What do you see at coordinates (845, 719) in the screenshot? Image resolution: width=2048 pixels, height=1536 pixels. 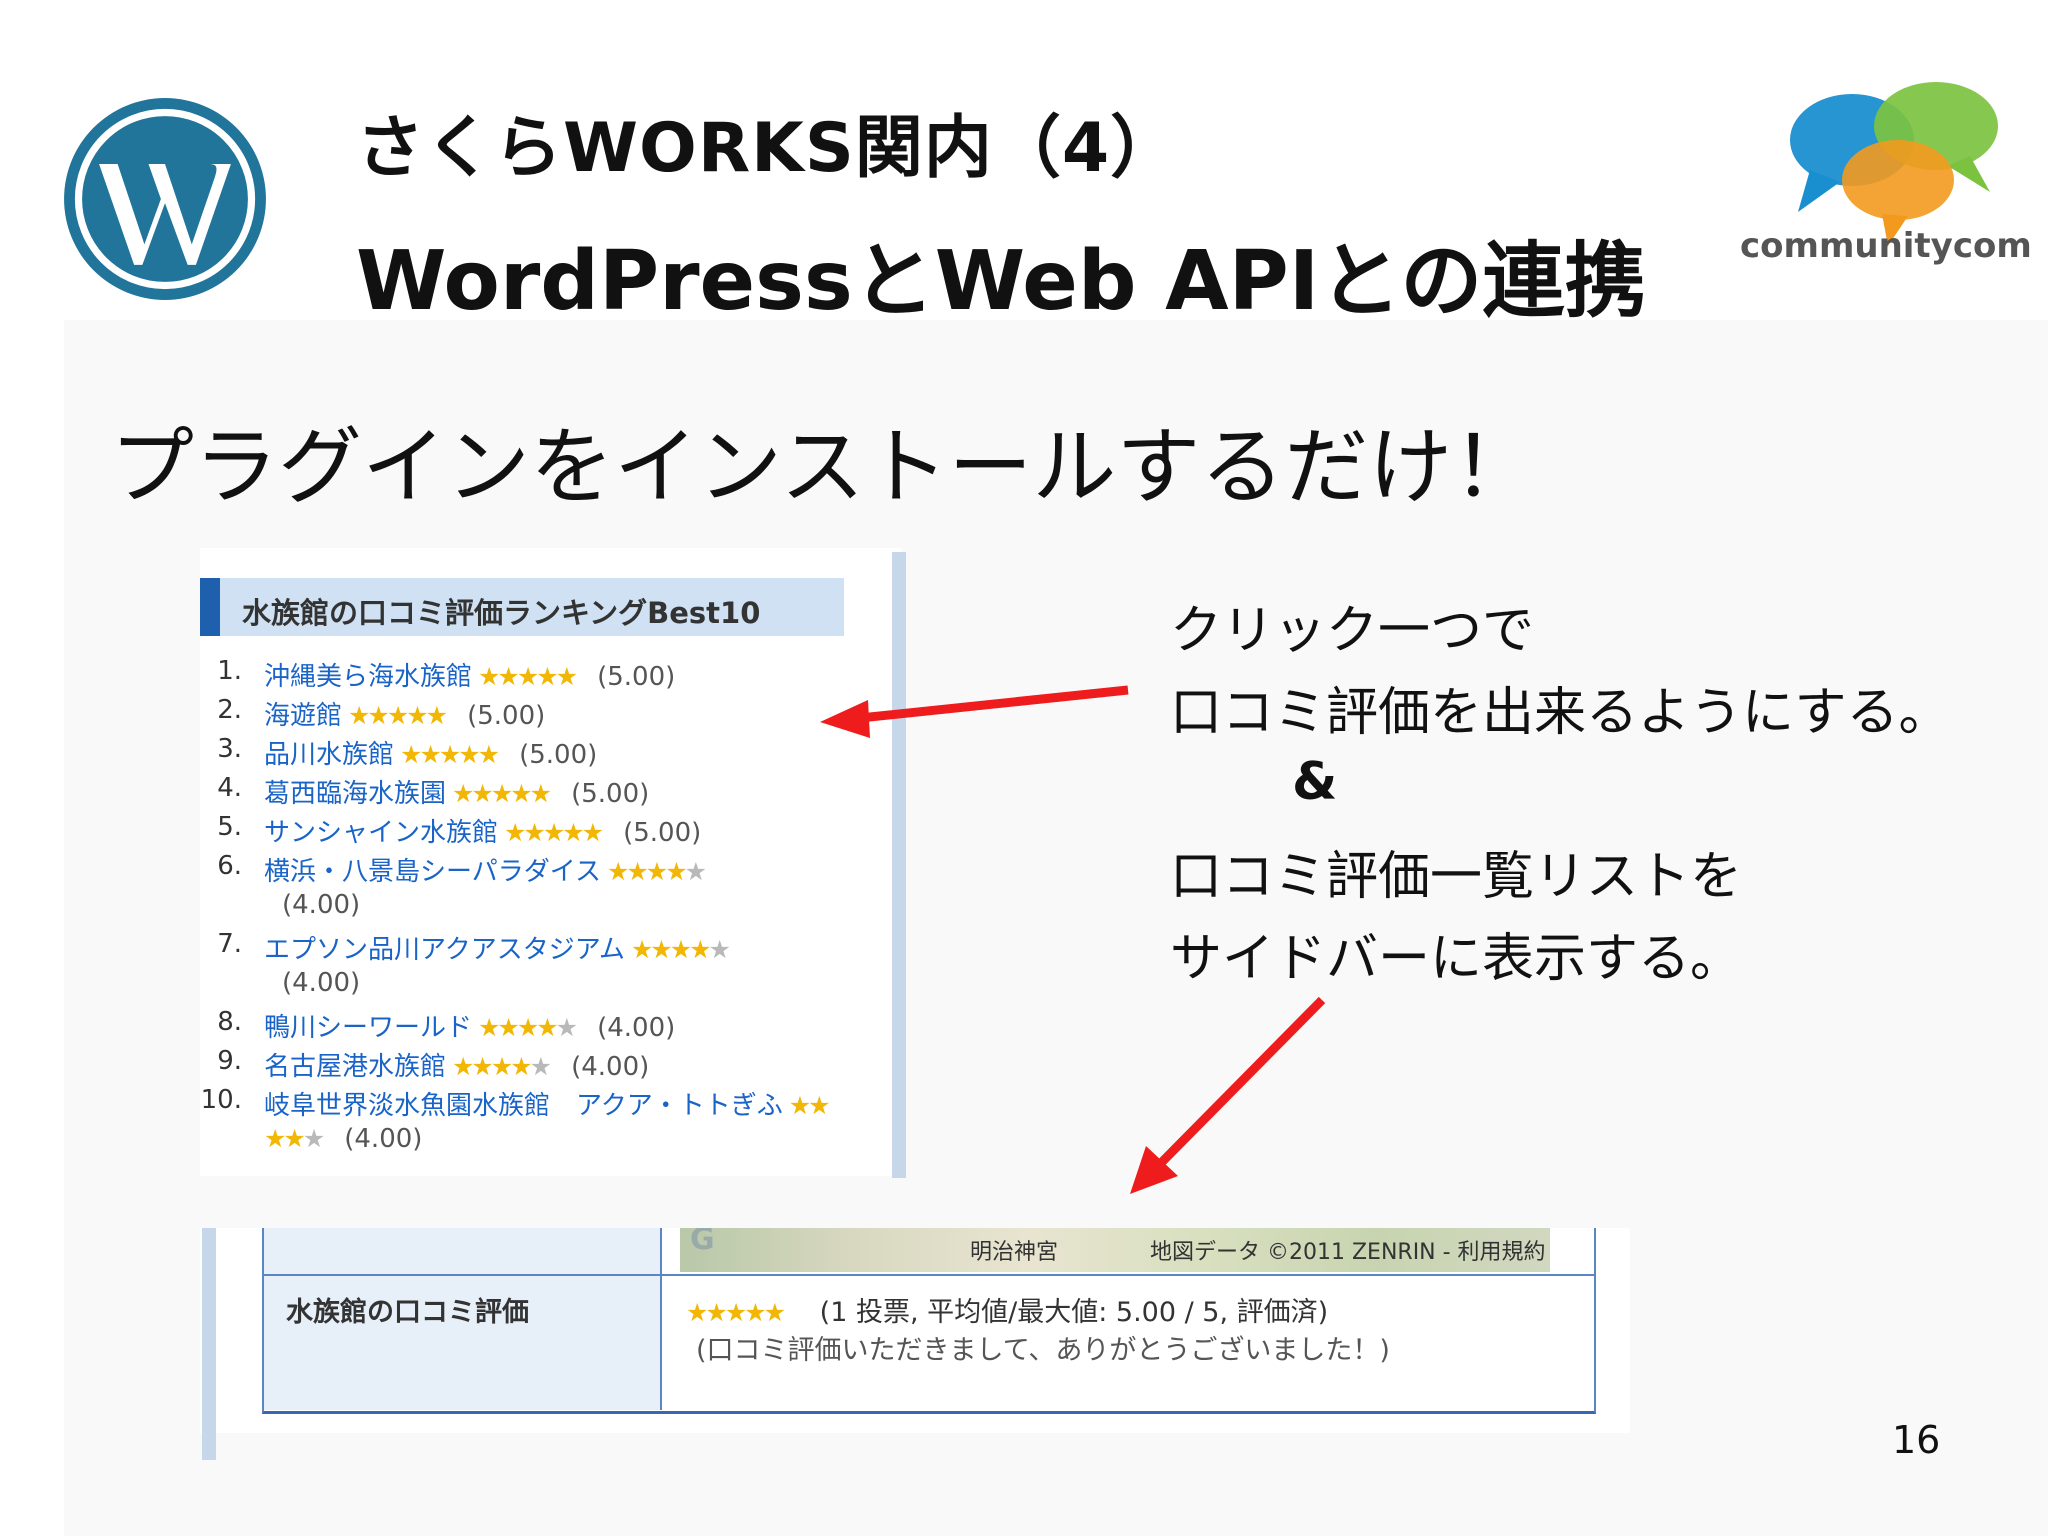 I see `arrowhead-icon` at bounding box center [845, 719].